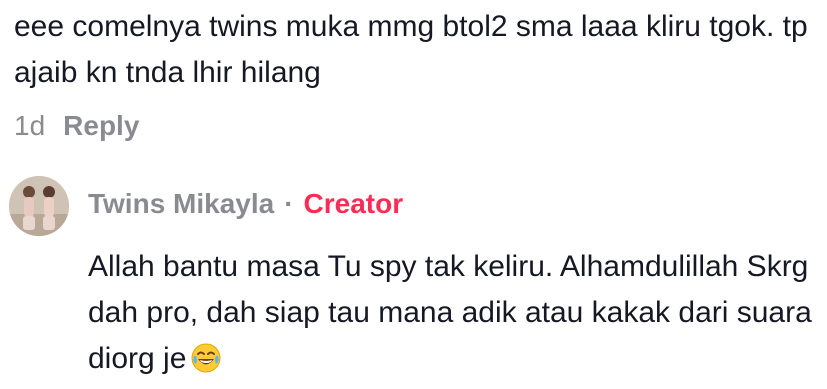  I want to click on comment-meta: 1d Reply, so click(76, 126).